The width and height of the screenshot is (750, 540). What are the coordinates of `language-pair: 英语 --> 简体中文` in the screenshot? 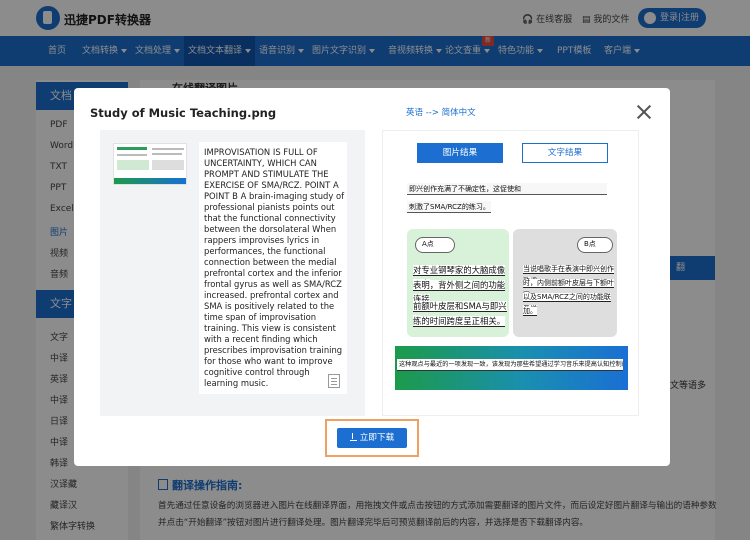 It's located at (441, 113).